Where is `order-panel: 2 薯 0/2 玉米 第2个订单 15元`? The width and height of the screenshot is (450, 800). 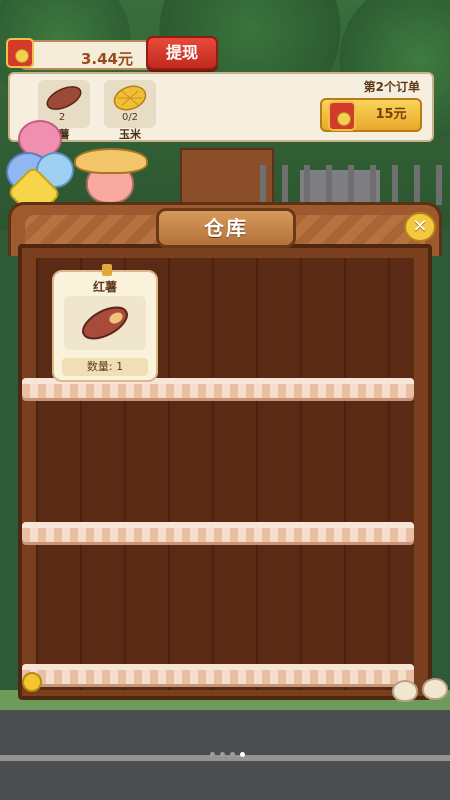 order-panel: 2 薯 0/2 玉米 第2个订单 15元 is located at coordinates (221, 107).